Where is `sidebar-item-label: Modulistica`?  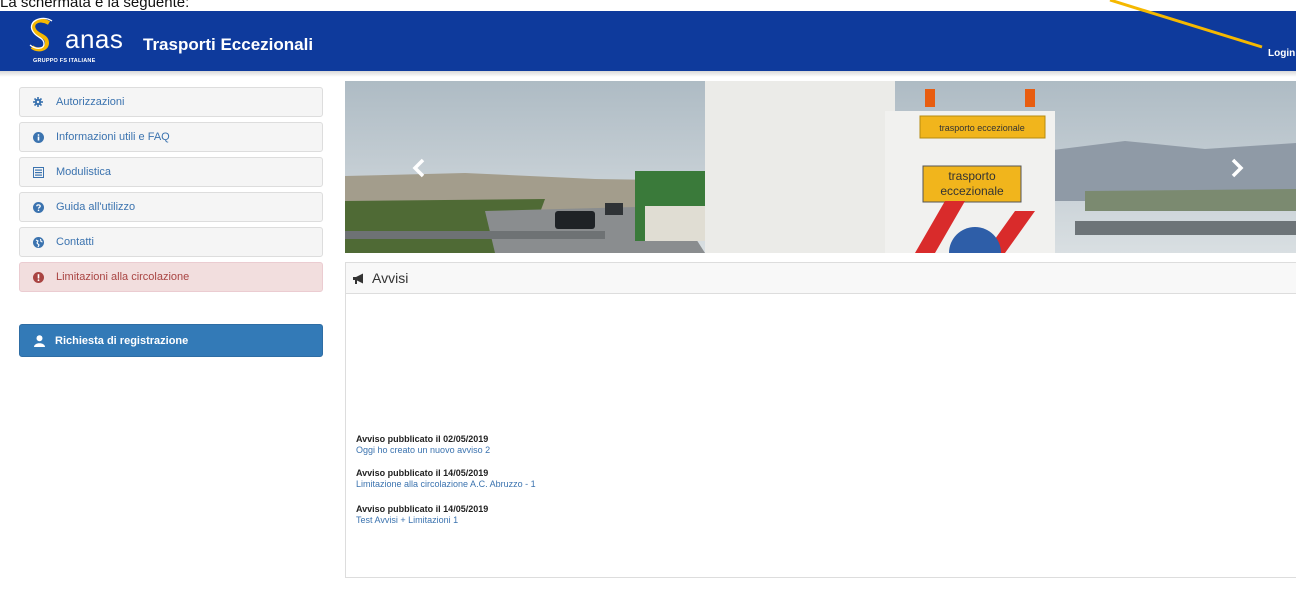 sidebar-item-label: Modulistica is located at coordinates (84, 172).